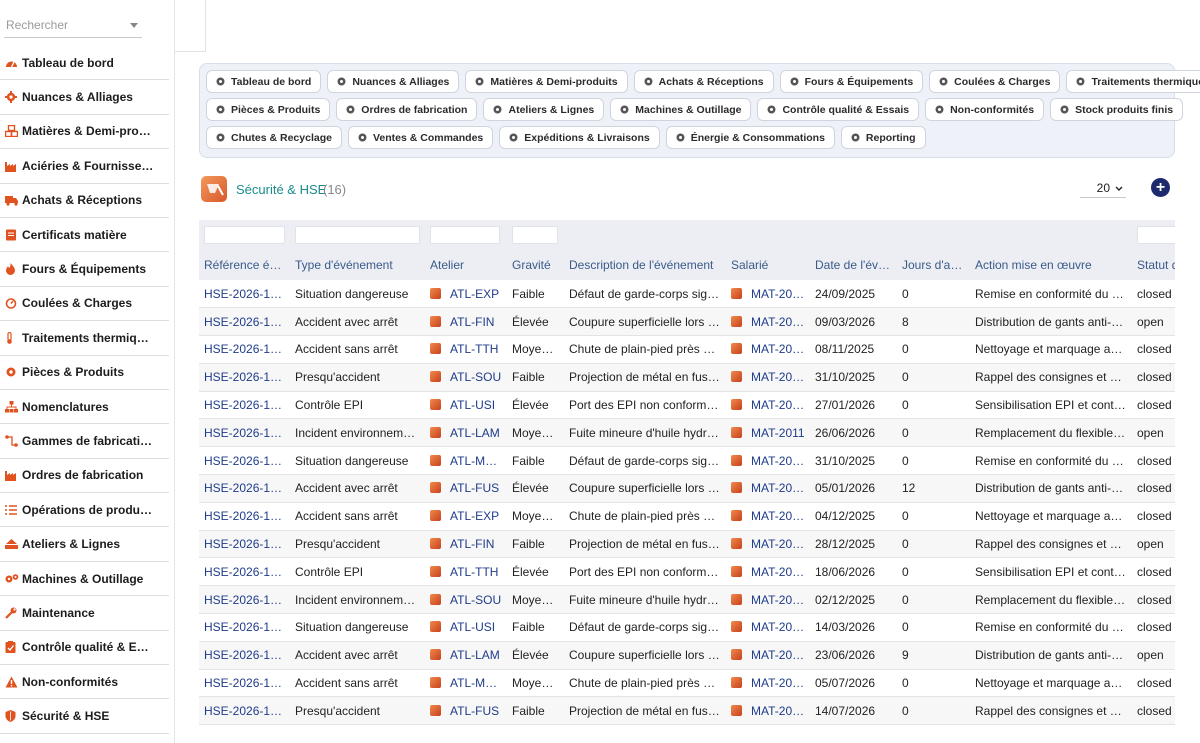 The width and height of the screenshot is (1200, 743). What do you see at coordinates (750, 137) in the screenshot?
I see `module-chip-energie-consommations: Énergie & Consommations` at bounding box center [750, 137].